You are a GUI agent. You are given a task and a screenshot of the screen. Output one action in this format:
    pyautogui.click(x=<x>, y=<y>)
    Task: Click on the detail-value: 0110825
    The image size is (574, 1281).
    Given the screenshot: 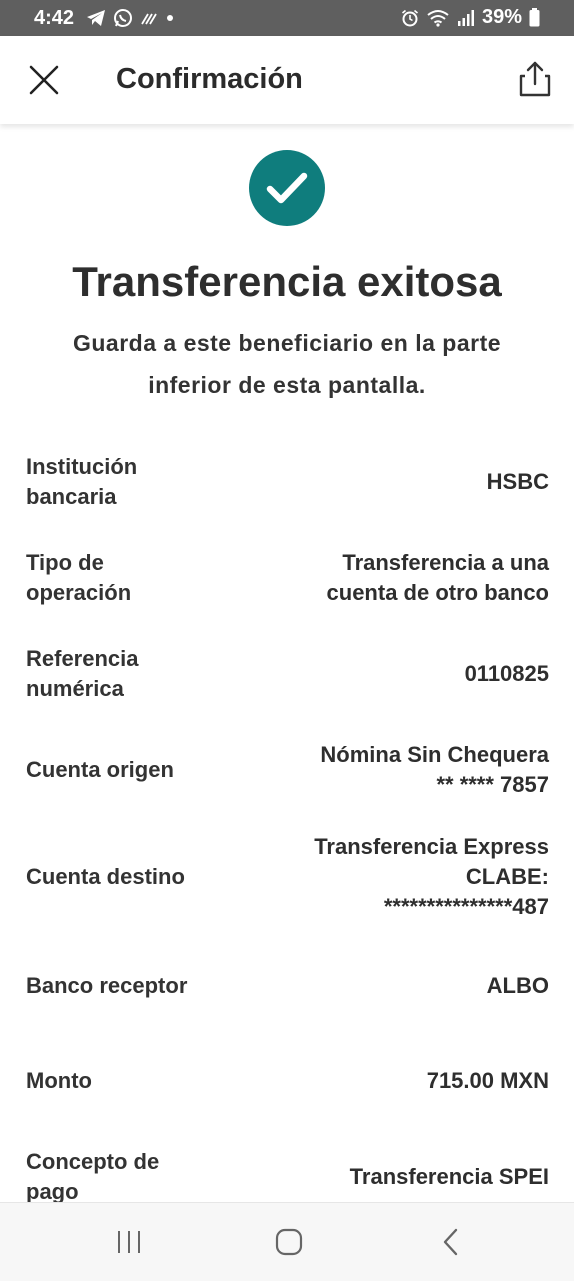 What is the action you would take?
    pyautogui.click(x=399, y=674)
    